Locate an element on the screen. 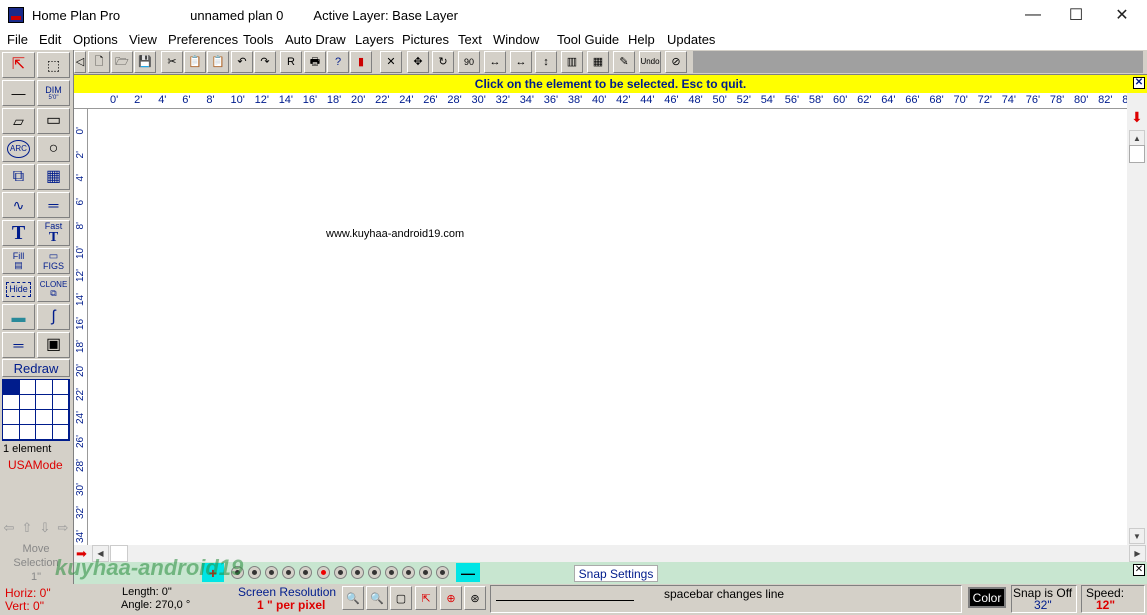 This screenshot has width=1147, height=615. close-button: ✕ is located at coordinates (1122, 15).